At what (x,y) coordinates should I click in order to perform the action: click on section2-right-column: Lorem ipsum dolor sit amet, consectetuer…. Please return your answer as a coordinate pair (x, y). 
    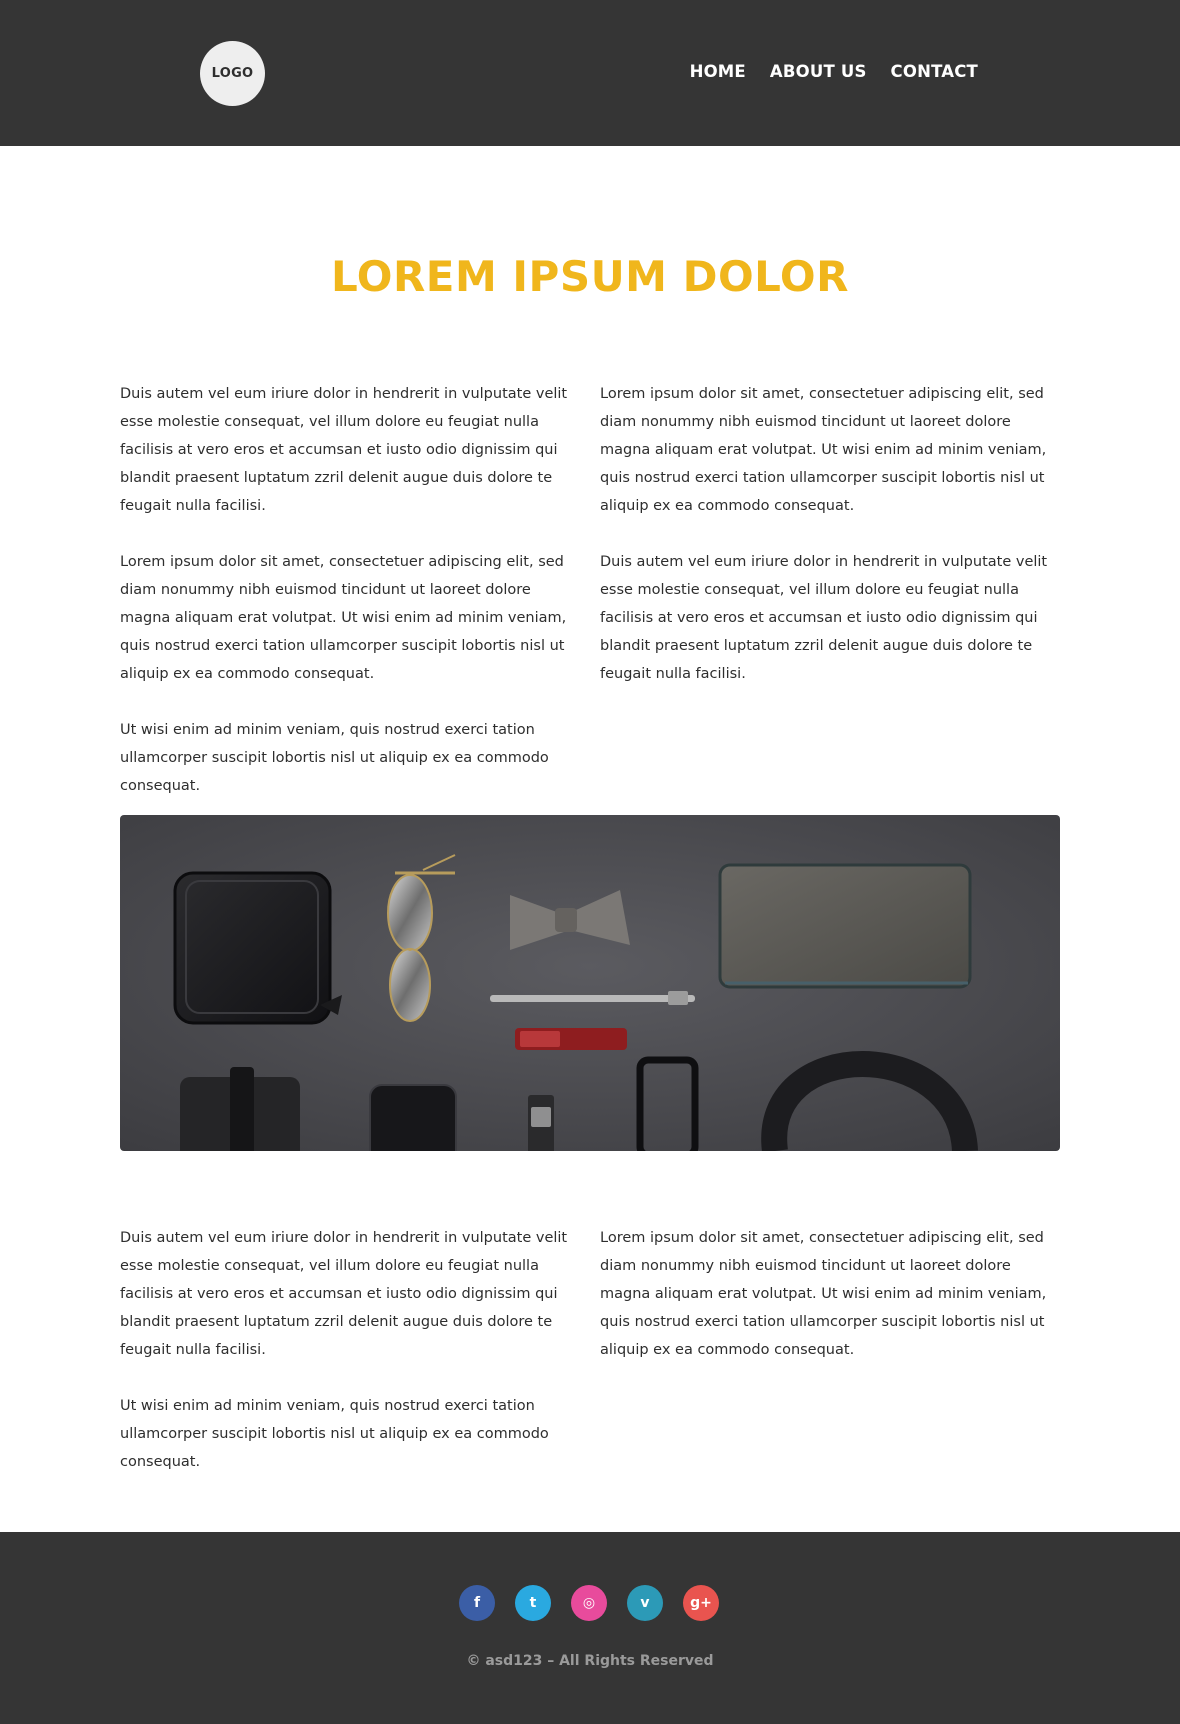
    Looking at the image, I should click on (825, 1308).